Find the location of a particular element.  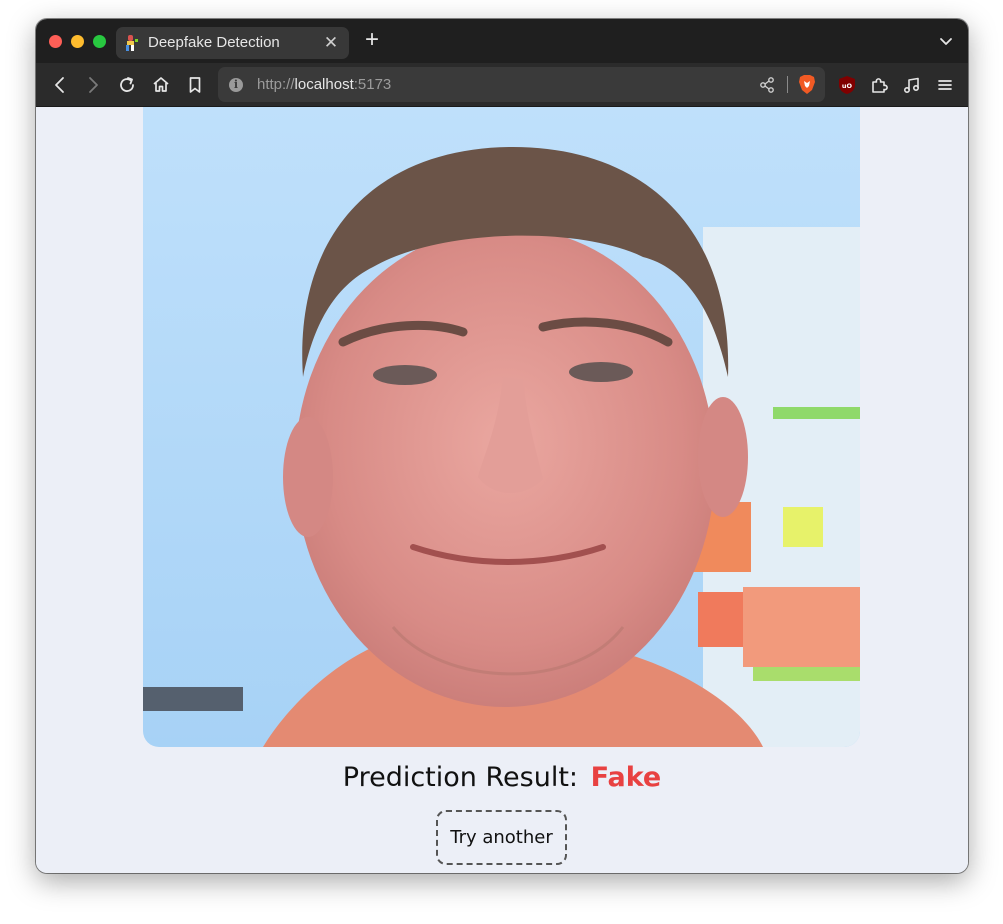

url-port: :5173 is located at coordinates (372, 84).